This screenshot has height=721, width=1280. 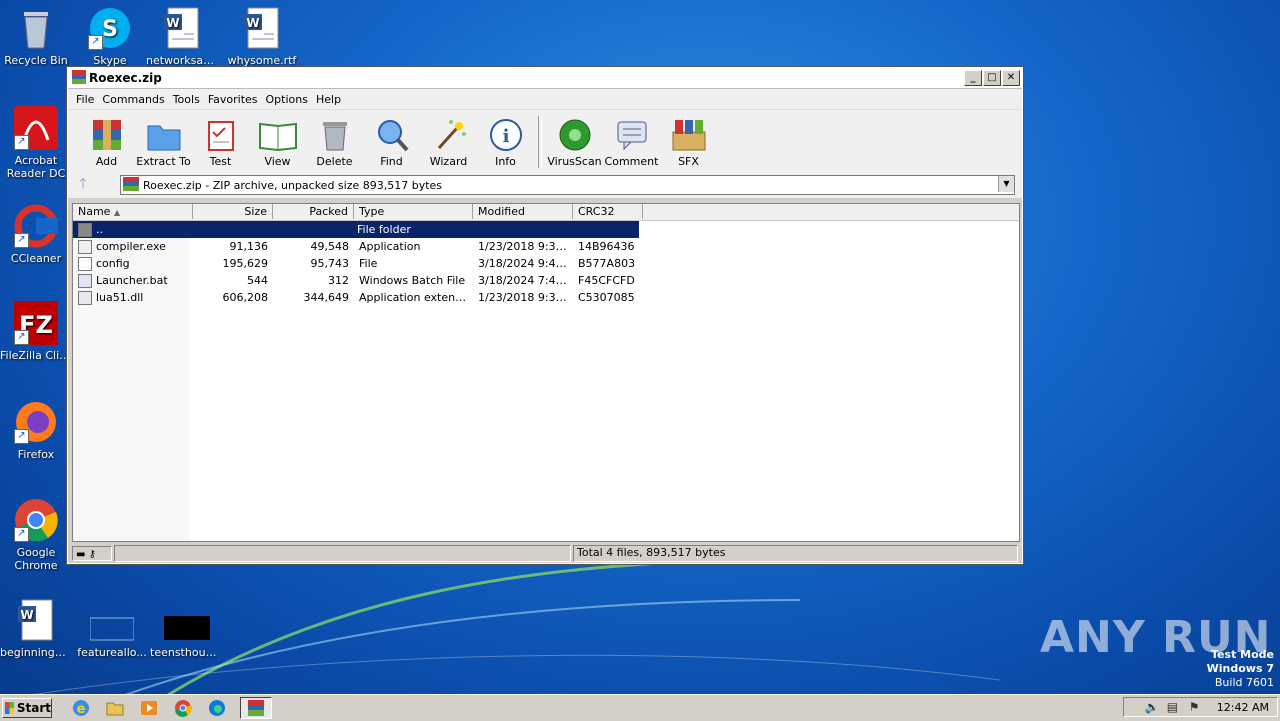 What do you see at coordinates (1243, 707) in the screenshot?
I see `clock: 12:42 AM` at bounding box center [1243, 707].